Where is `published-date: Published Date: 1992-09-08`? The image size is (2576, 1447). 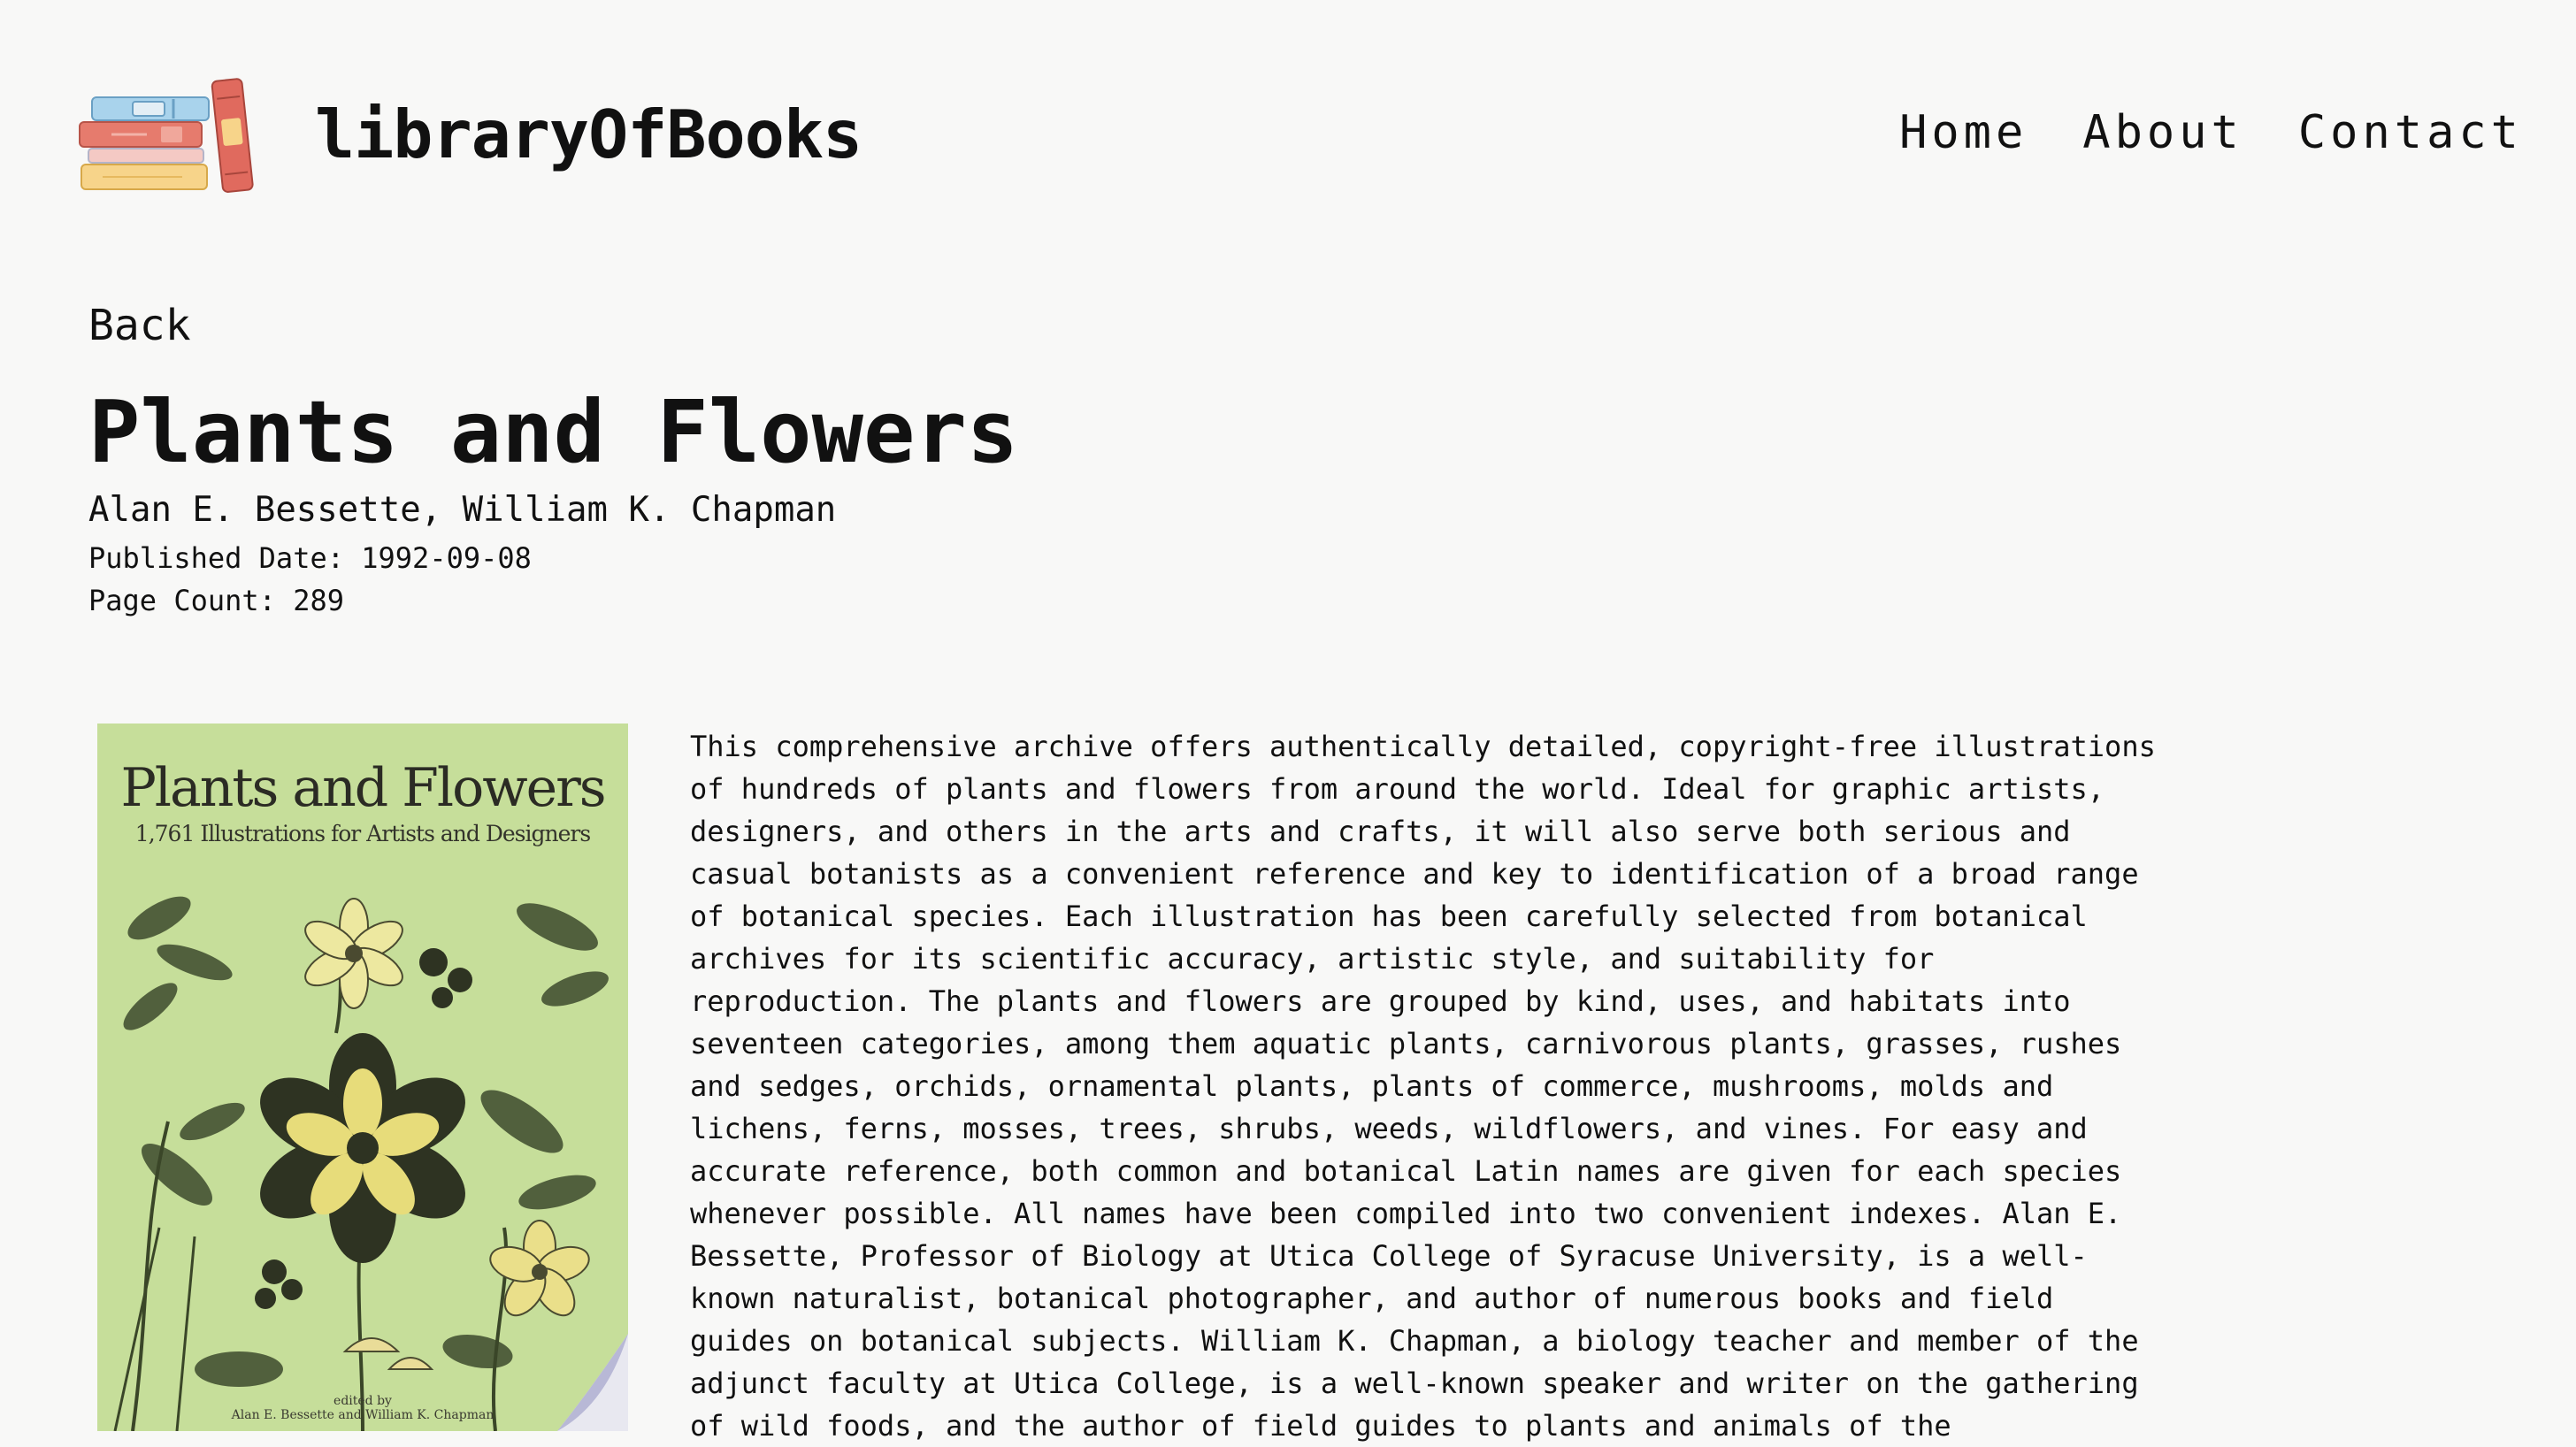 published-date: Published Date: 1992-09-08 is located at coordinates (310, 558).